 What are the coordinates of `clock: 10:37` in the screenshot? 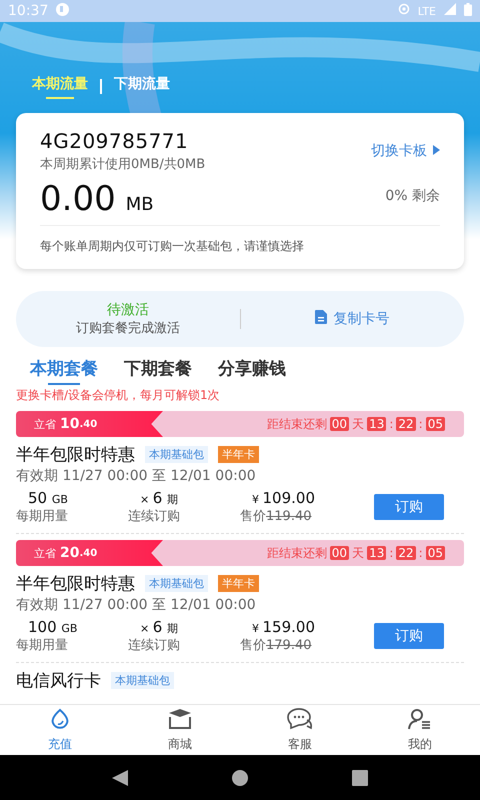 It's located at (28, 11).